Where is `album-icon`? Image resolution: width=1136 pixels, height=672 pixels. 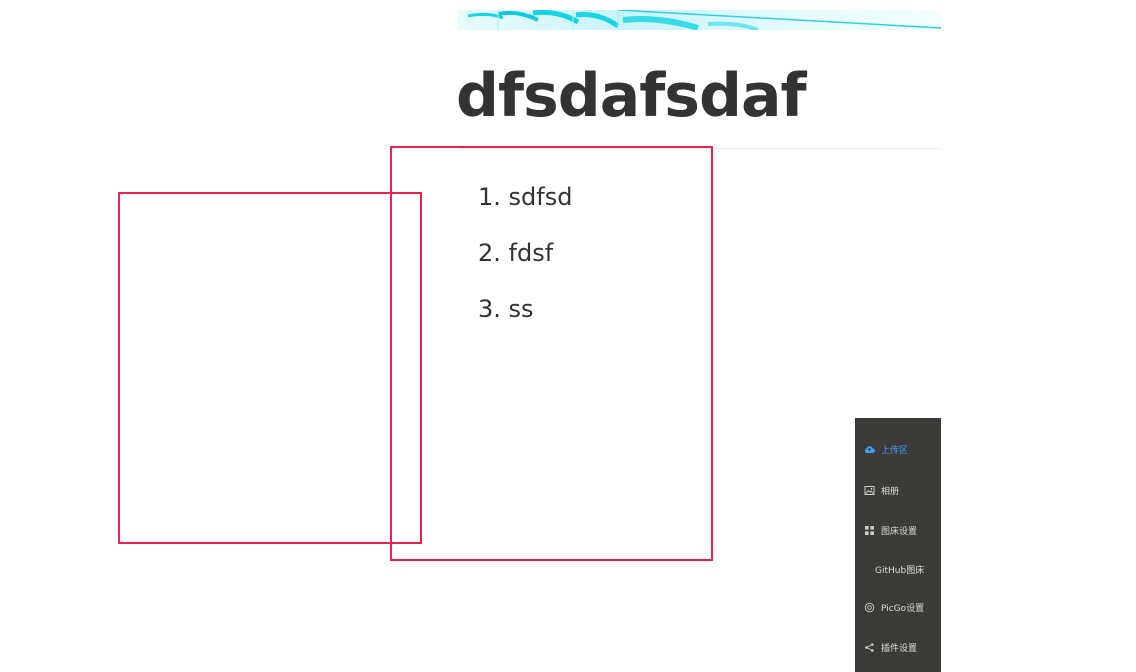
album-icon is located at coordinates (869, 490).